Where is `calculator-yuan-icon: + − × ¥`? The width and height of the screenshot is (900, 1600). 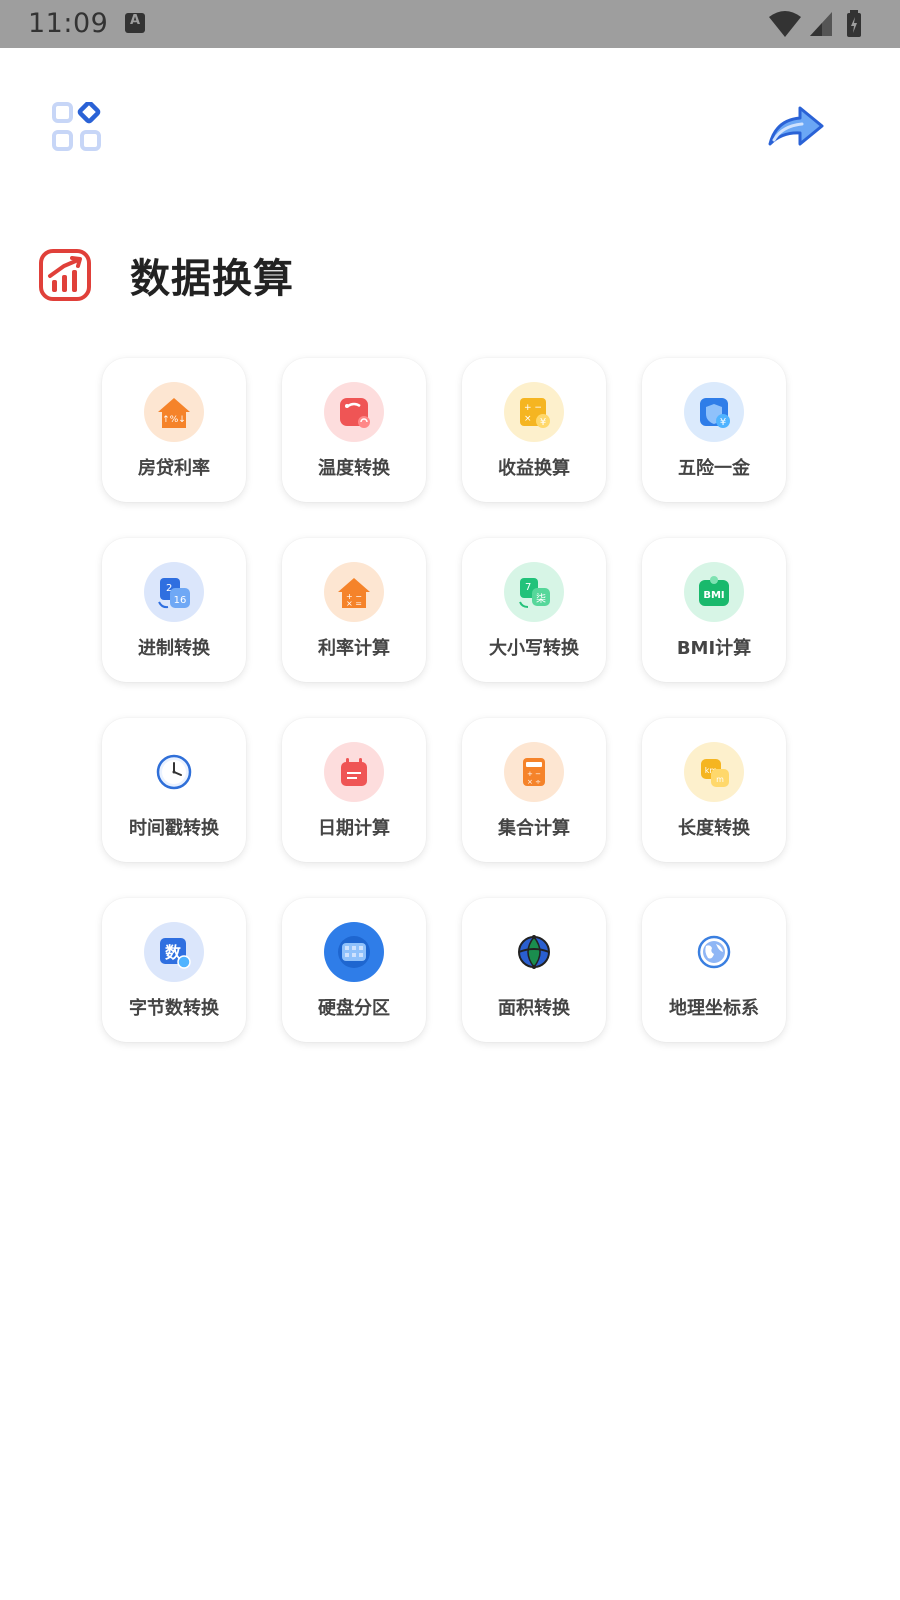
calculator-yuan-icon: + − × ¥ is located at coordinates (534, 412).